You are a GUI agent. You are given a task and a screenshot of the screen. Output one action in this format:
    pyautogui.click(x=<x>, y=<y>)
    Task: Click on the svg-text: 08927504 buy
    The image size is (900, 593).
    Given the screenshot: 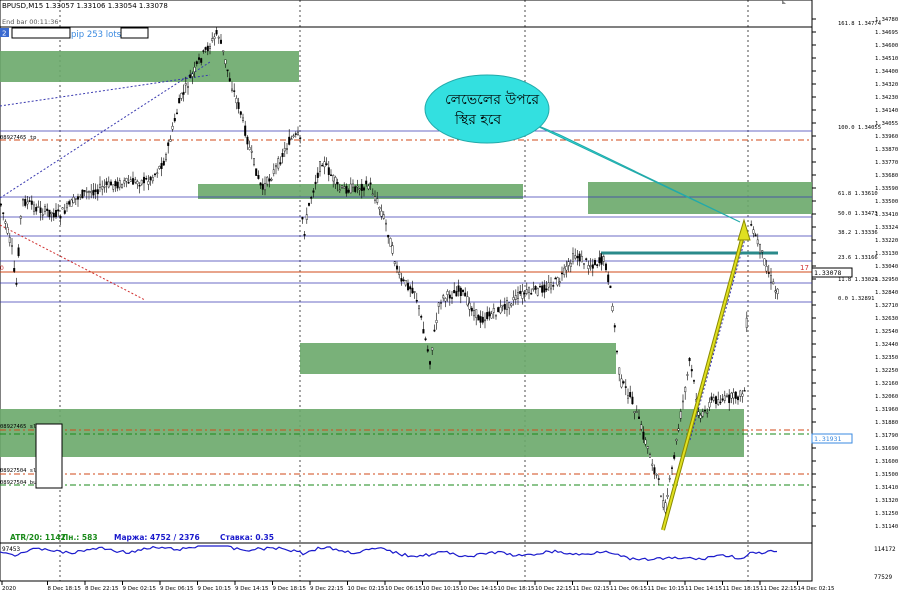 What is the action you would take?
    pyautogui.click(x=20, y=483)
    